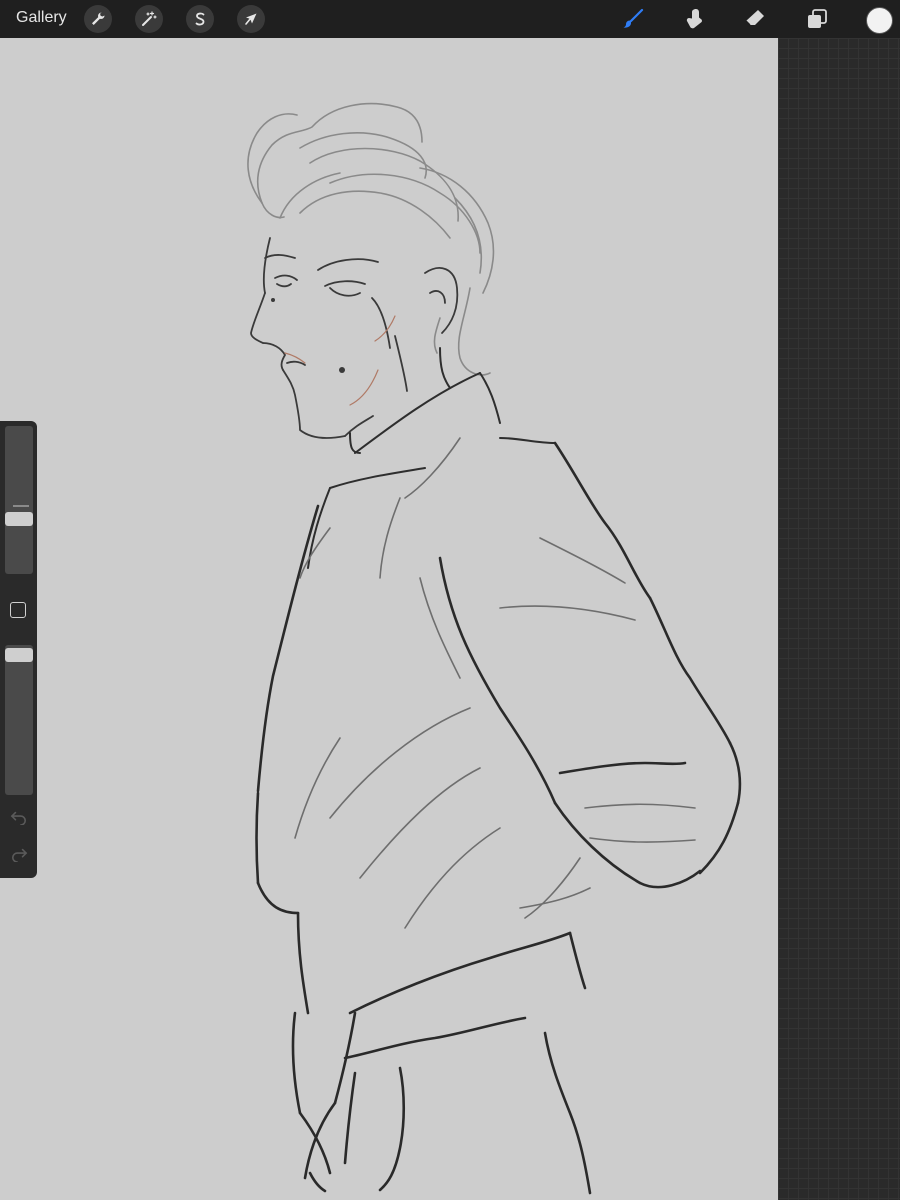 The height and width of the screenshot is (1200, 900). I want to click on wrench-icon, so click(98, 18).